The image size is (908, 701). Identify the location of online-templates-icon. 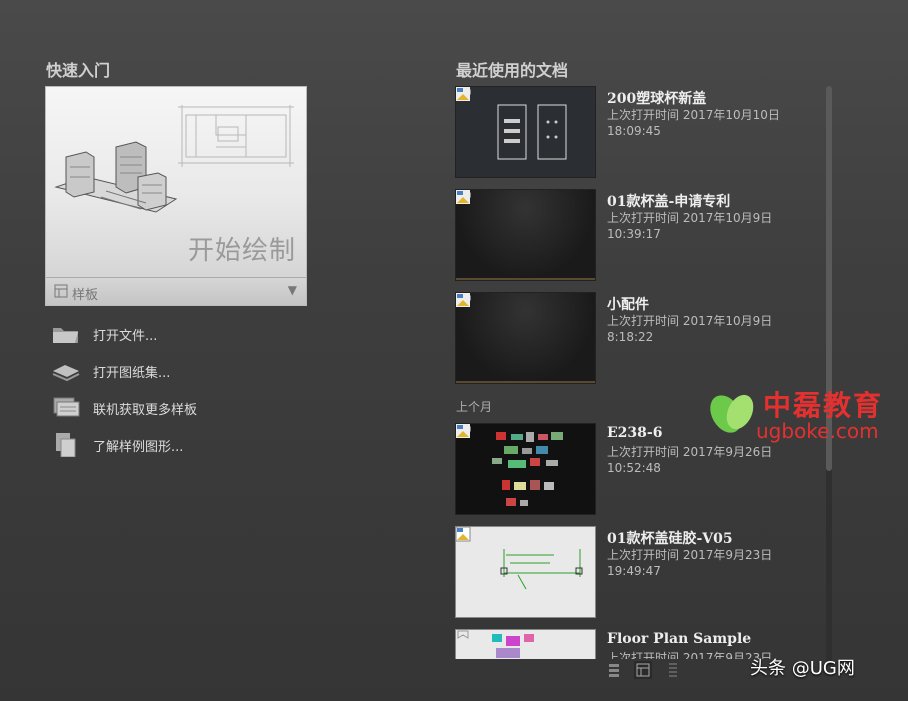
(66, 407).